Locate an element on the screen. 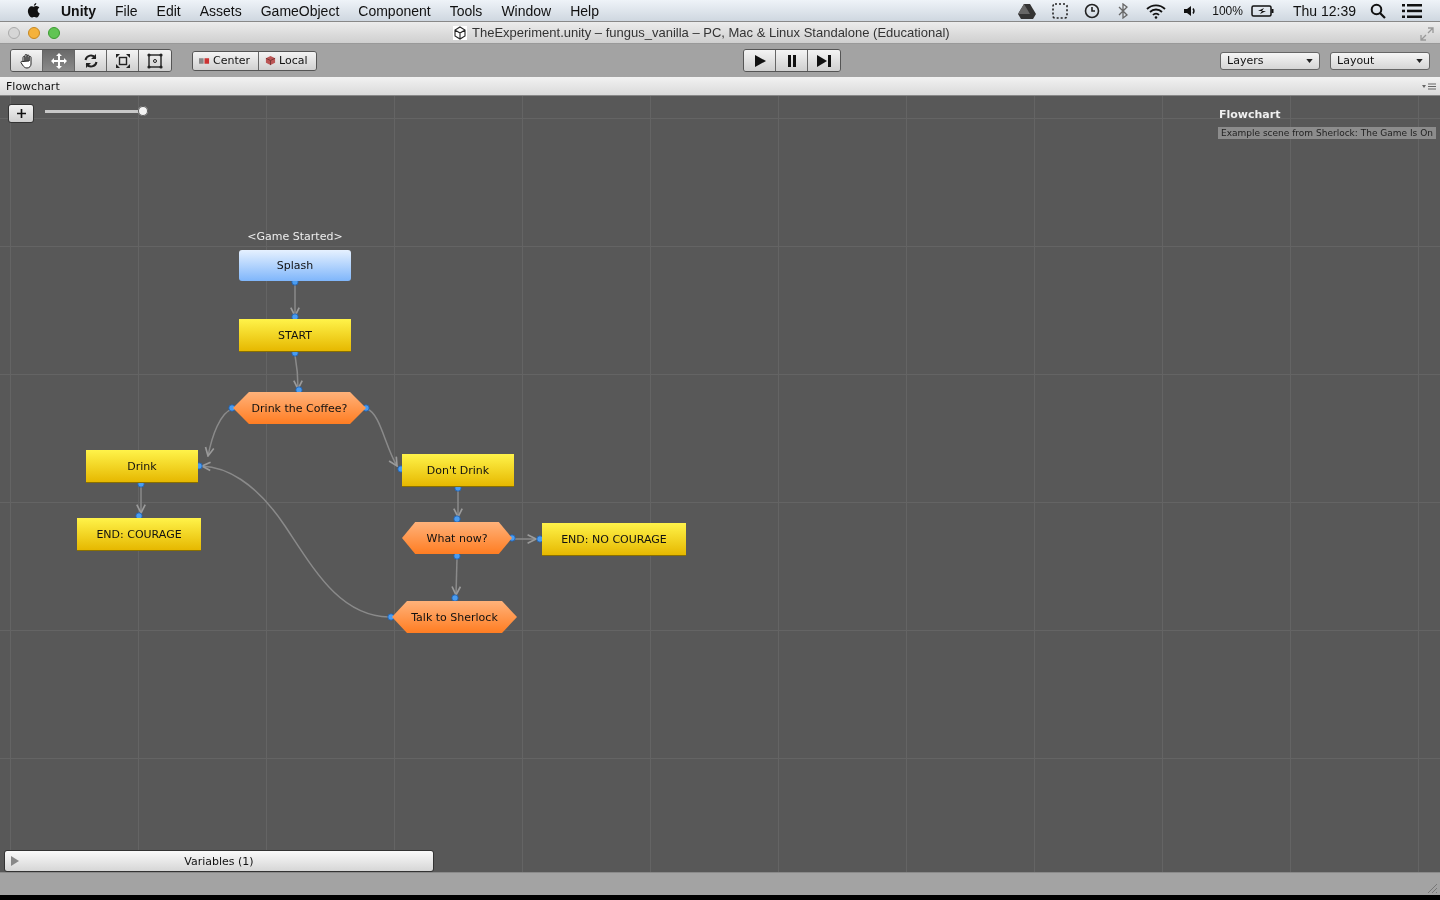 Image resolution: width=1440 pixels, height=900 pixels. menu-item: Component is located at coordinates (394, 10).